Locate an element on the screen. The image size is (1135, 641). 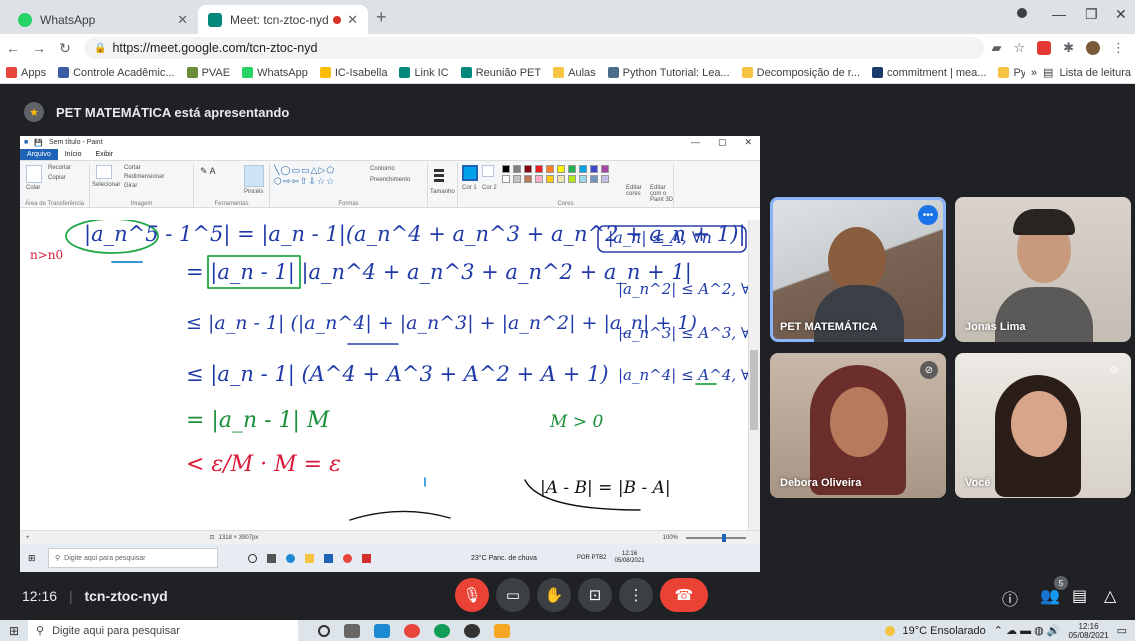
obs-icon is located at coordinates (472, 630).